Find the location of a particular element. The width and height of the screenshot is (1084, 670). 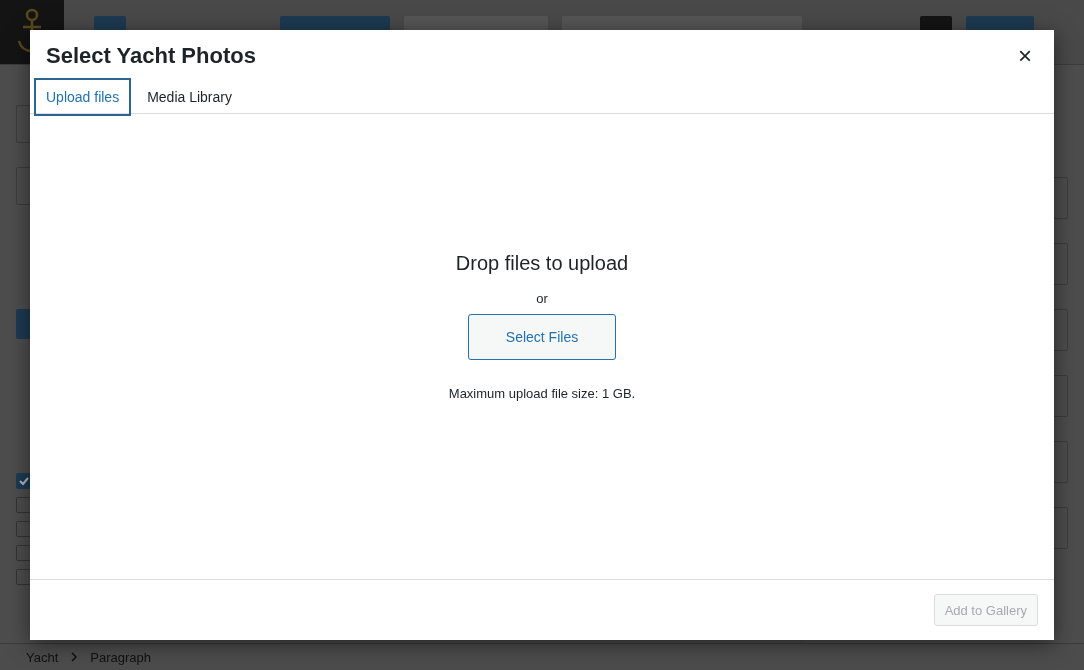

dialog-title: Select Yacht Photos is located at coordinates (151, 56).